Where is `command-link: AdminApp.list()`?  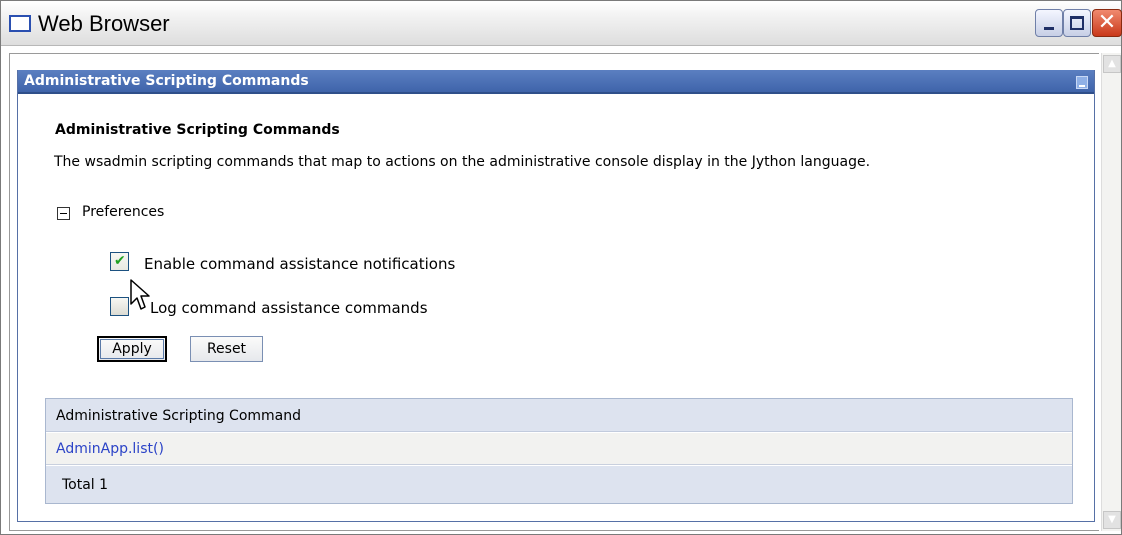 command-link: AdminApp.list() is located at coordinates (110, 449).